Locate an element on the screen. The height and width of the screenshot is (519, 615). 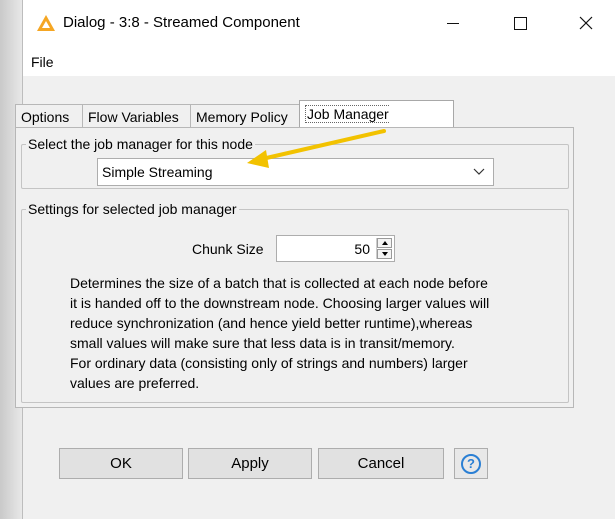
minimize-icon is located at coordinates (453, 23).